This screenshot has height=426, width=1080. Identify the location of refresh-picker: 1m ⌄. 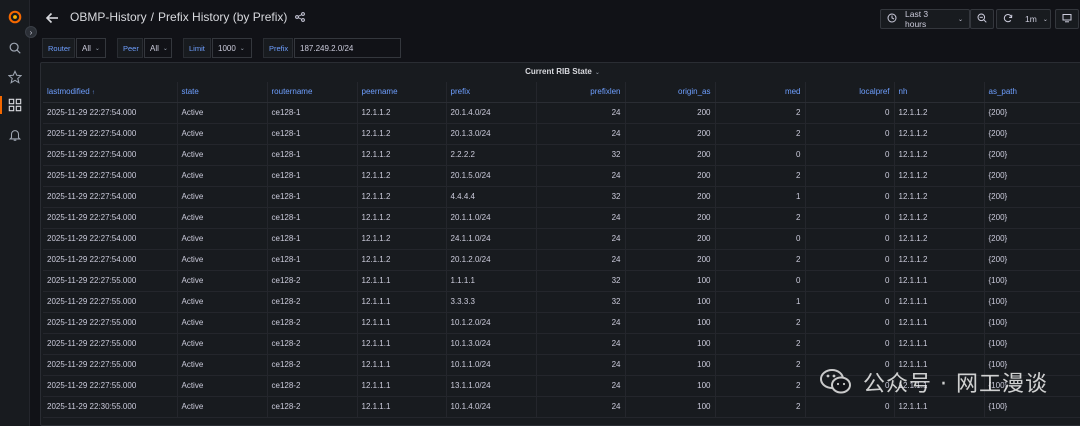
(1023, 19).